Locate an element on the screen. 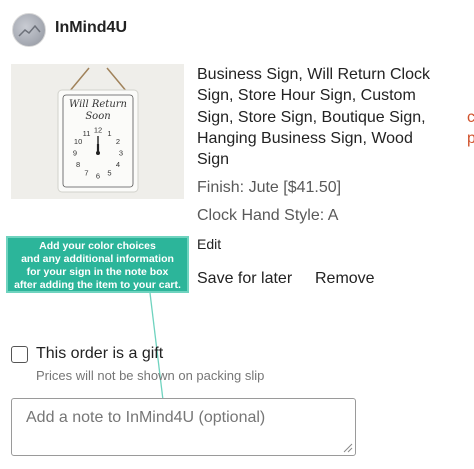  gift-label: This order is a gift is located at coordinates (99, 354).